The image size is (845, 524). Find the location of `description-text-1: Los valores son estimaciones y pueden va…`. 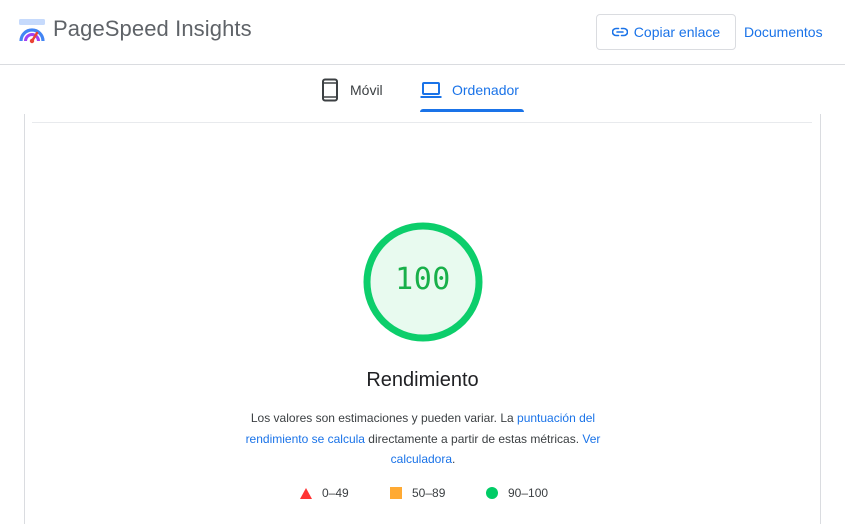

description-text-1: Los valores son estimaciones y pueden va… is located at coordinates (384, 418).